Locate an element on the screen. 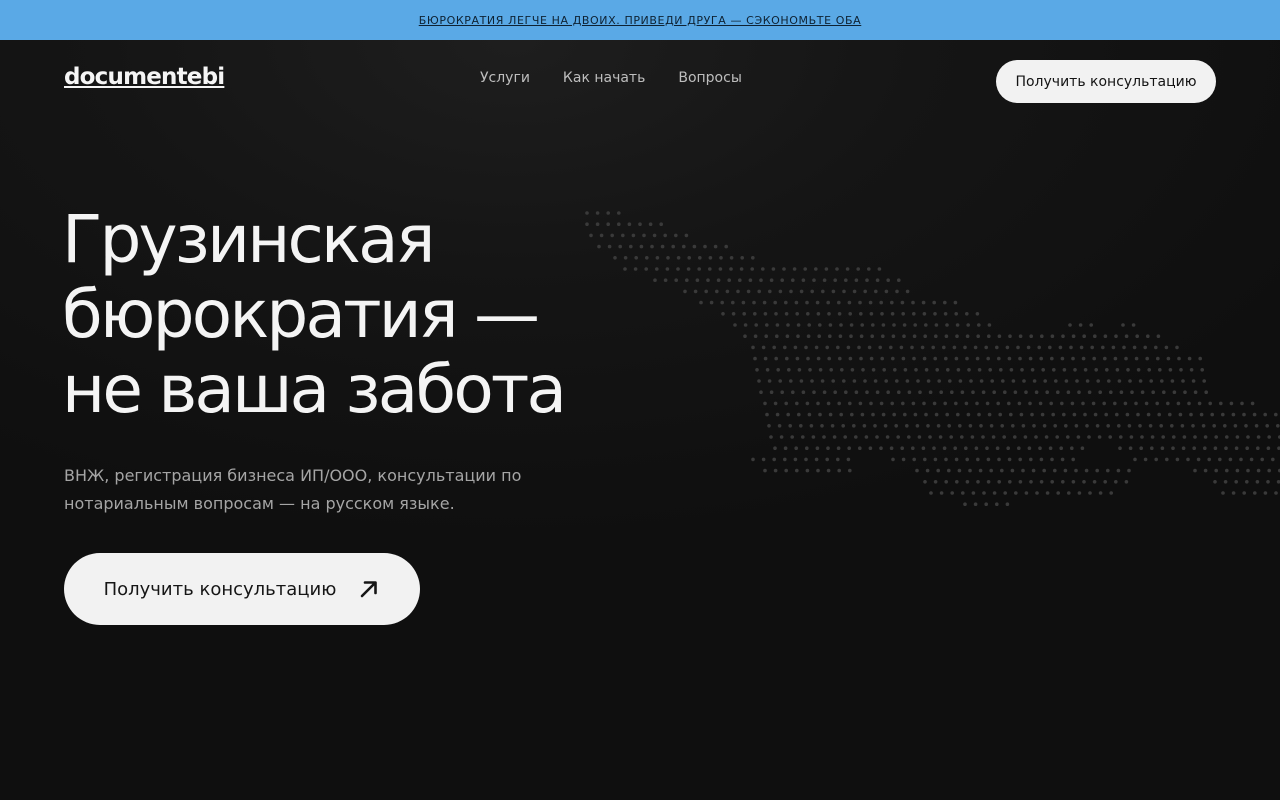 The width and height of the screenshot is (1280, 800). hero-cta-label: Получить консультацию is located at coordinates (220, 589).